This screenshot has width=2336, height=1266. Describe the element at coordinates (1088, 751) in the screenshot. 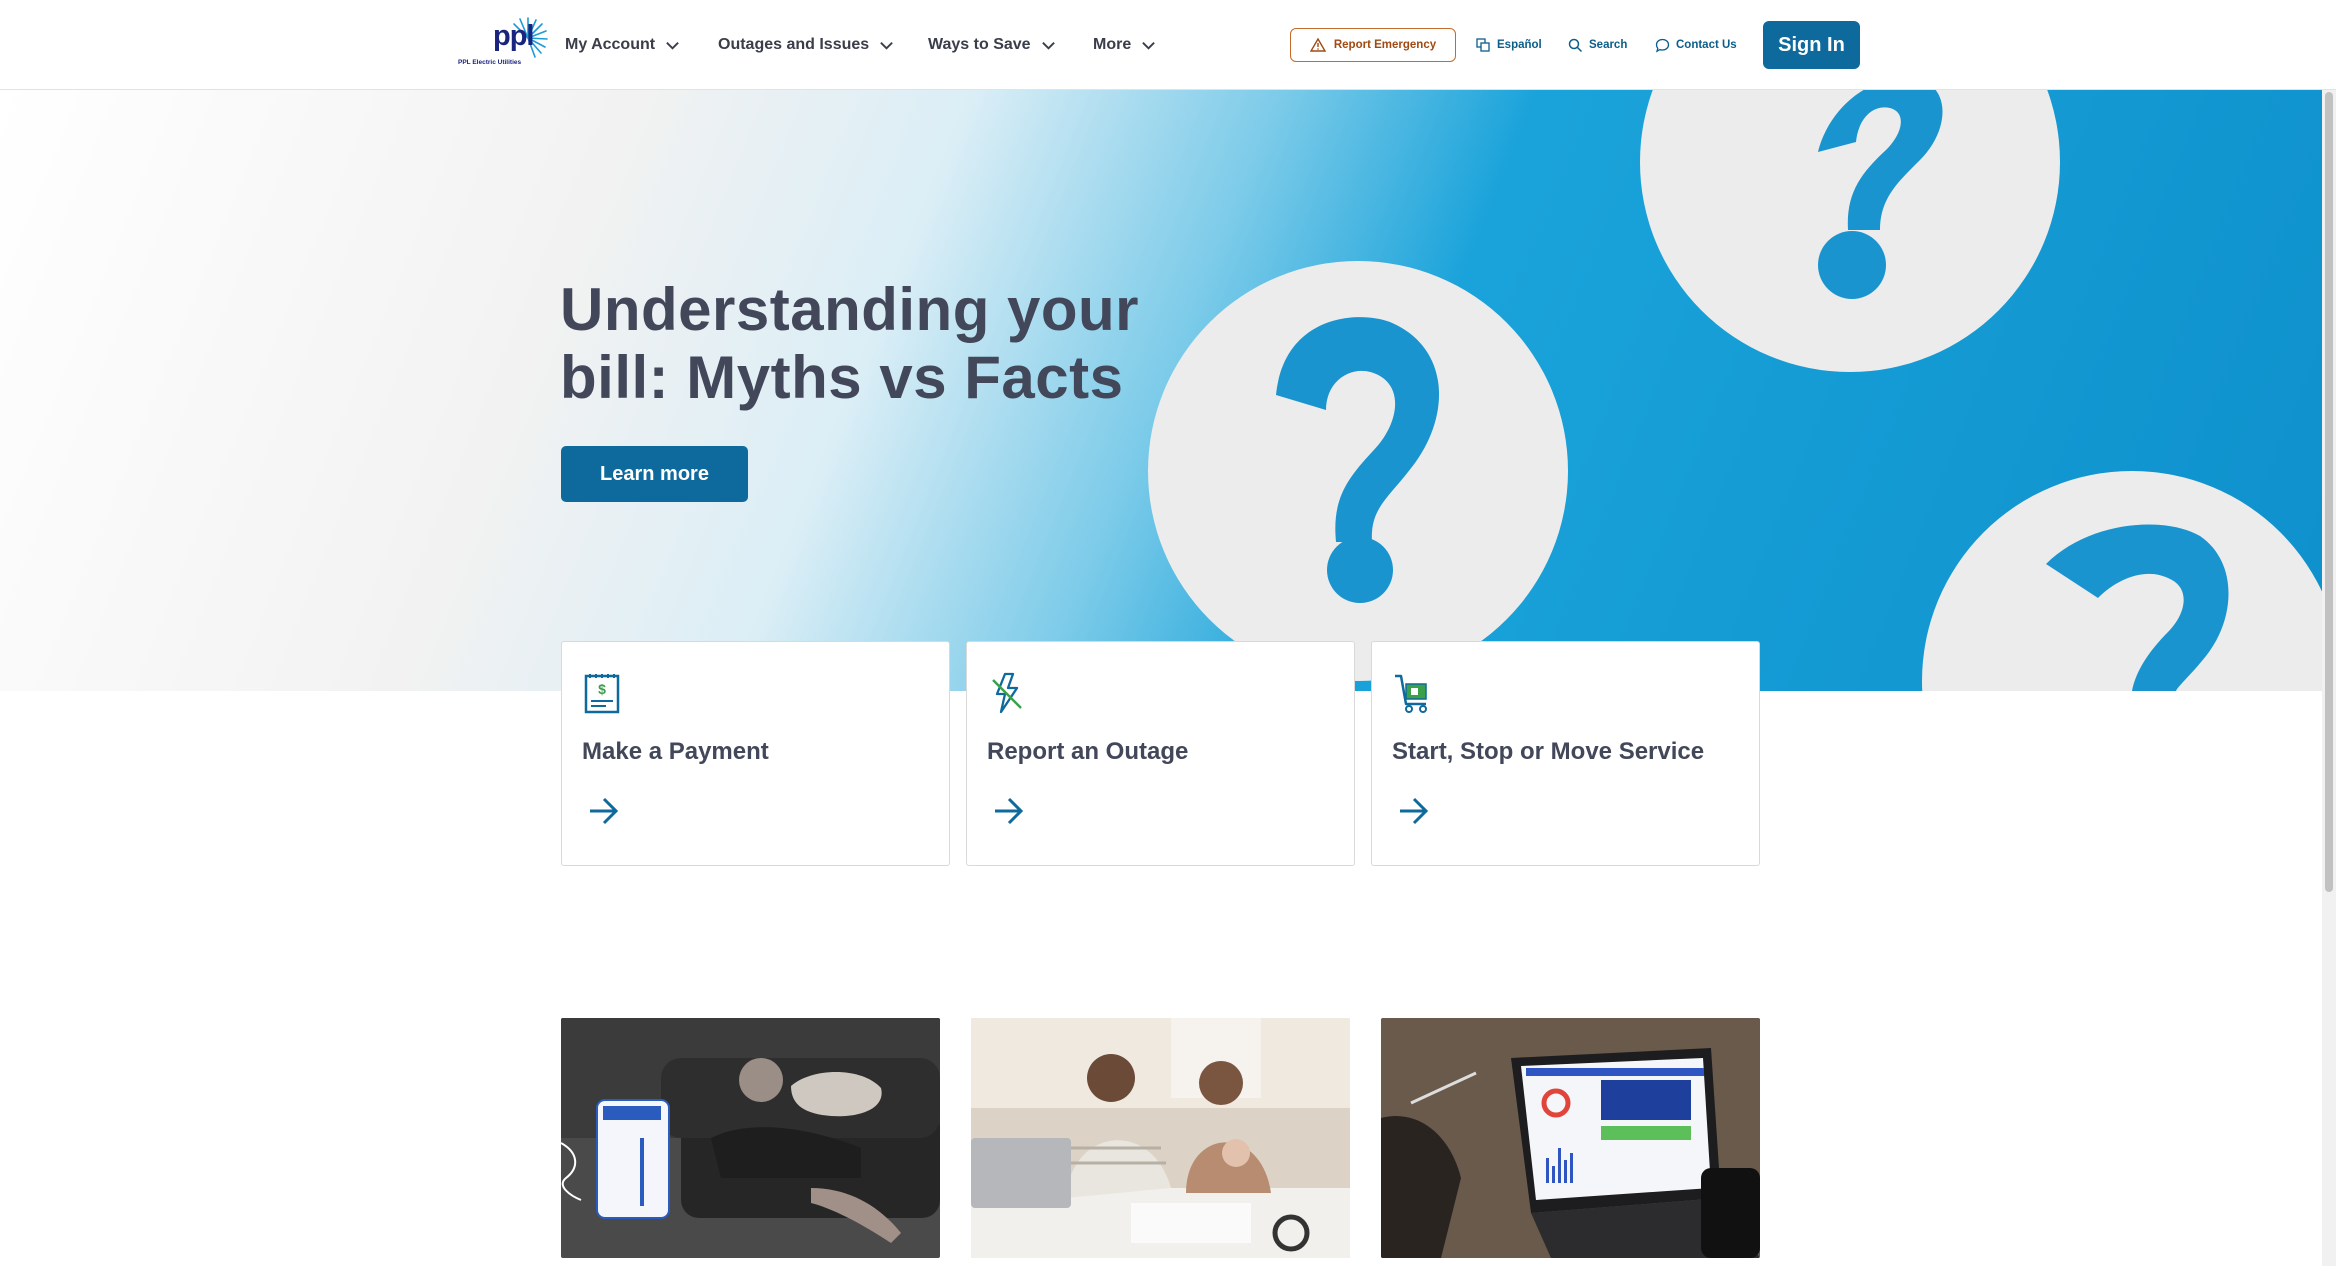

I see `card-title: Report an Outage` at that location.